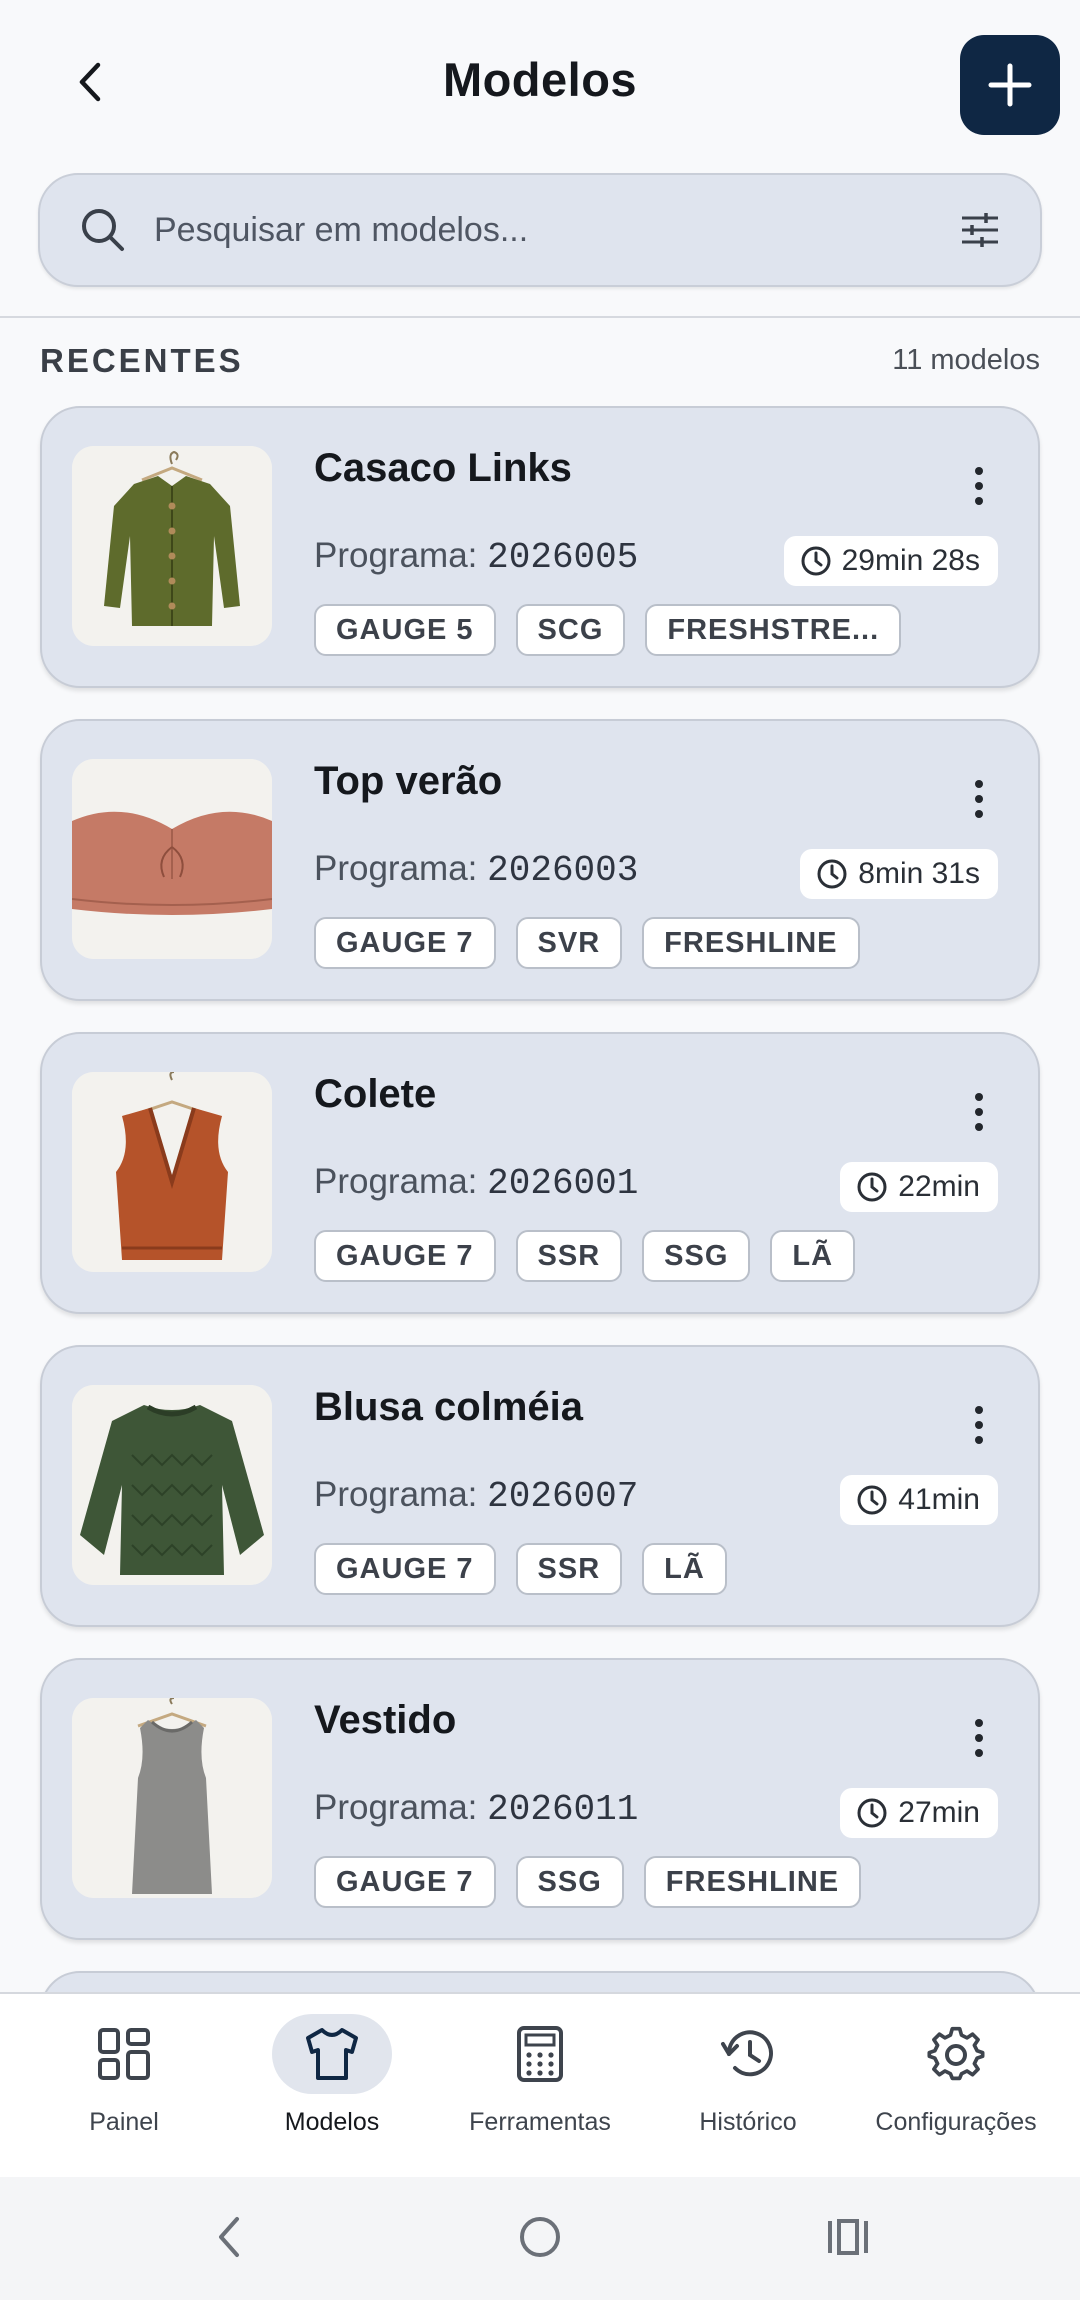  Describe the element at coordinates (405, 630) in the screenshot. I see `tag-chip: GAUGE 5` at that location.